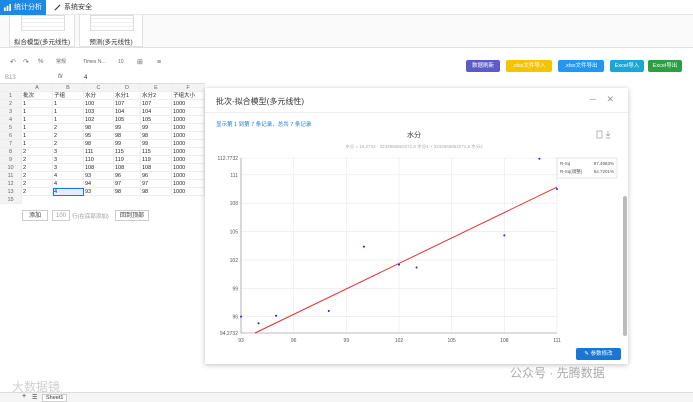 The width and height of the screenshot is (693, 402). I want to click on undo-icon: ↶, so click(13, 62).